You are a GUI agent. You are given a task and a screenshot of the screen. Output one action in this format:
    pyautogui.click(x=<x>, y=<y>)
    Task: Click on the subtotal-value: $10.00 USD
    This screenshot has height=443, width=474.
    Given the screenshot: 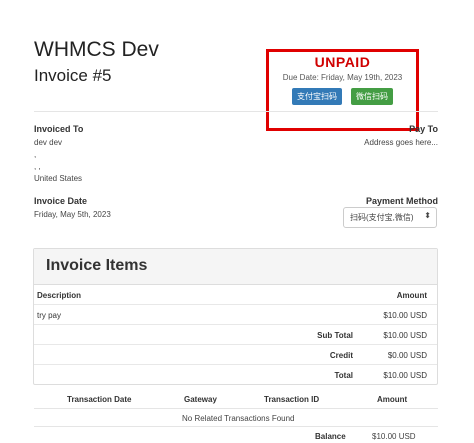 What is the action you would take?
    pyautogui.click(x=405, y=335)
    